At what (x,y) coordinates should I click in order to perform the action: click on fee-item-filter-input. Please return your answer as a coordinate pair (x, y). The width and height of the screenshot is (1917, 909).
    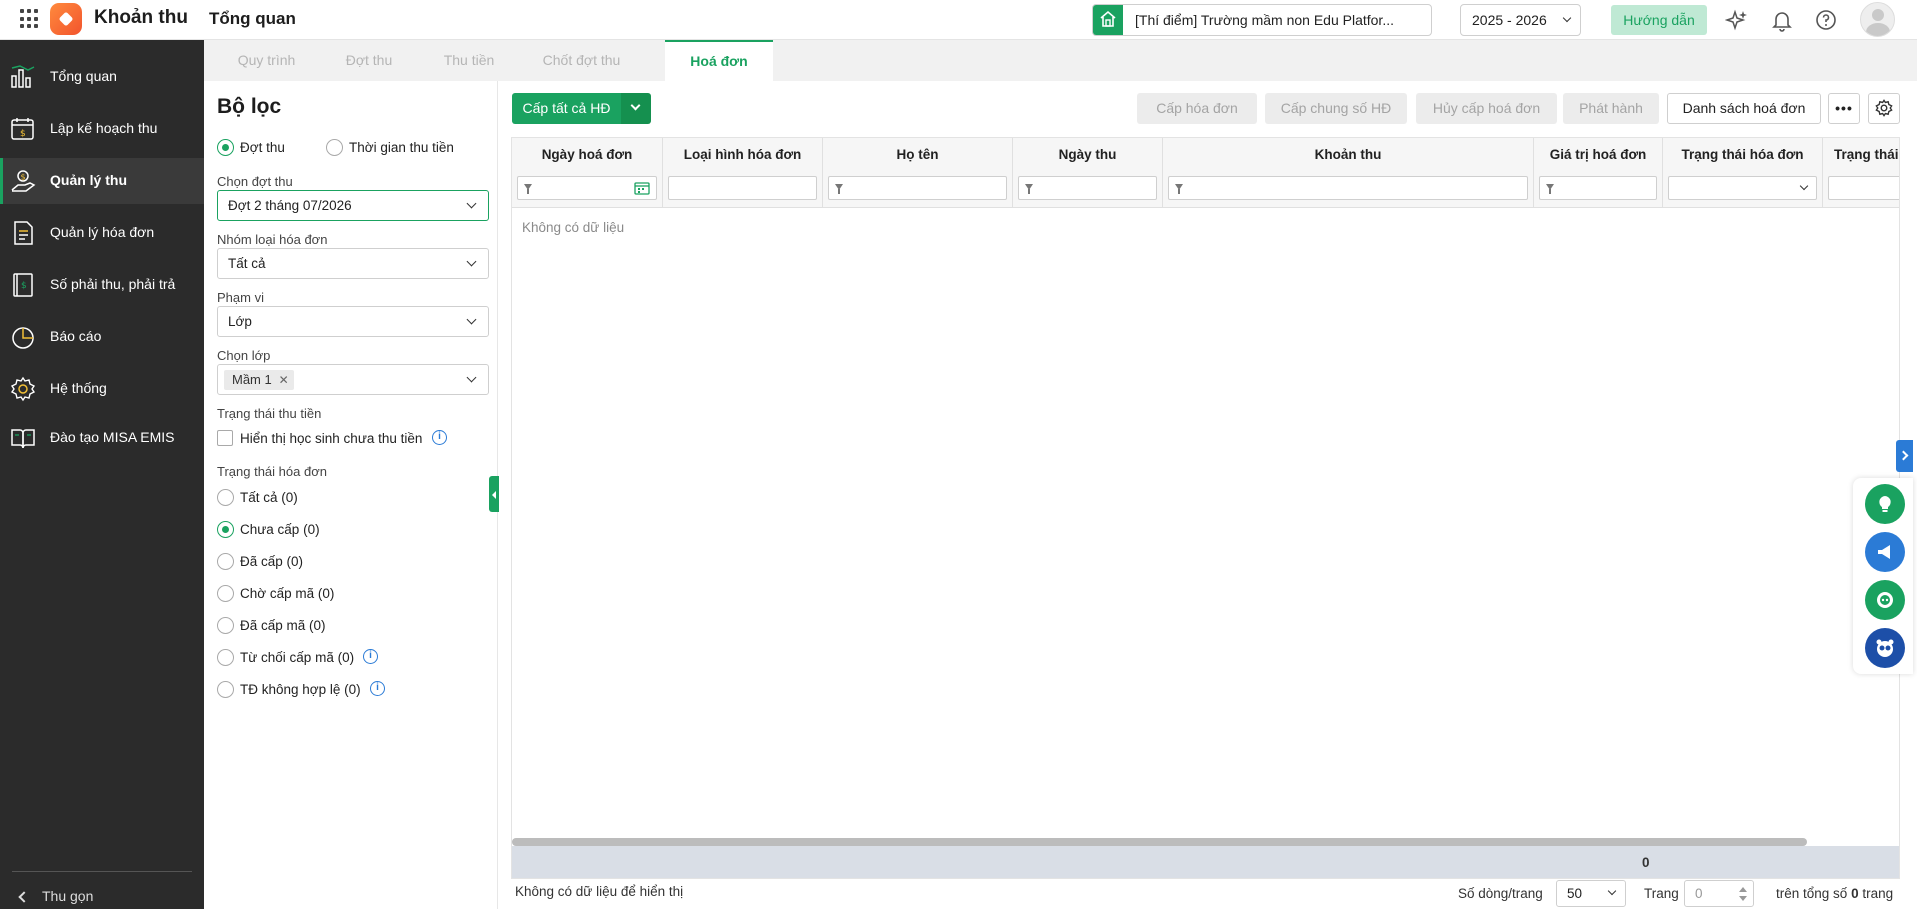
    Looking at the image, I should click on (1348, 188).